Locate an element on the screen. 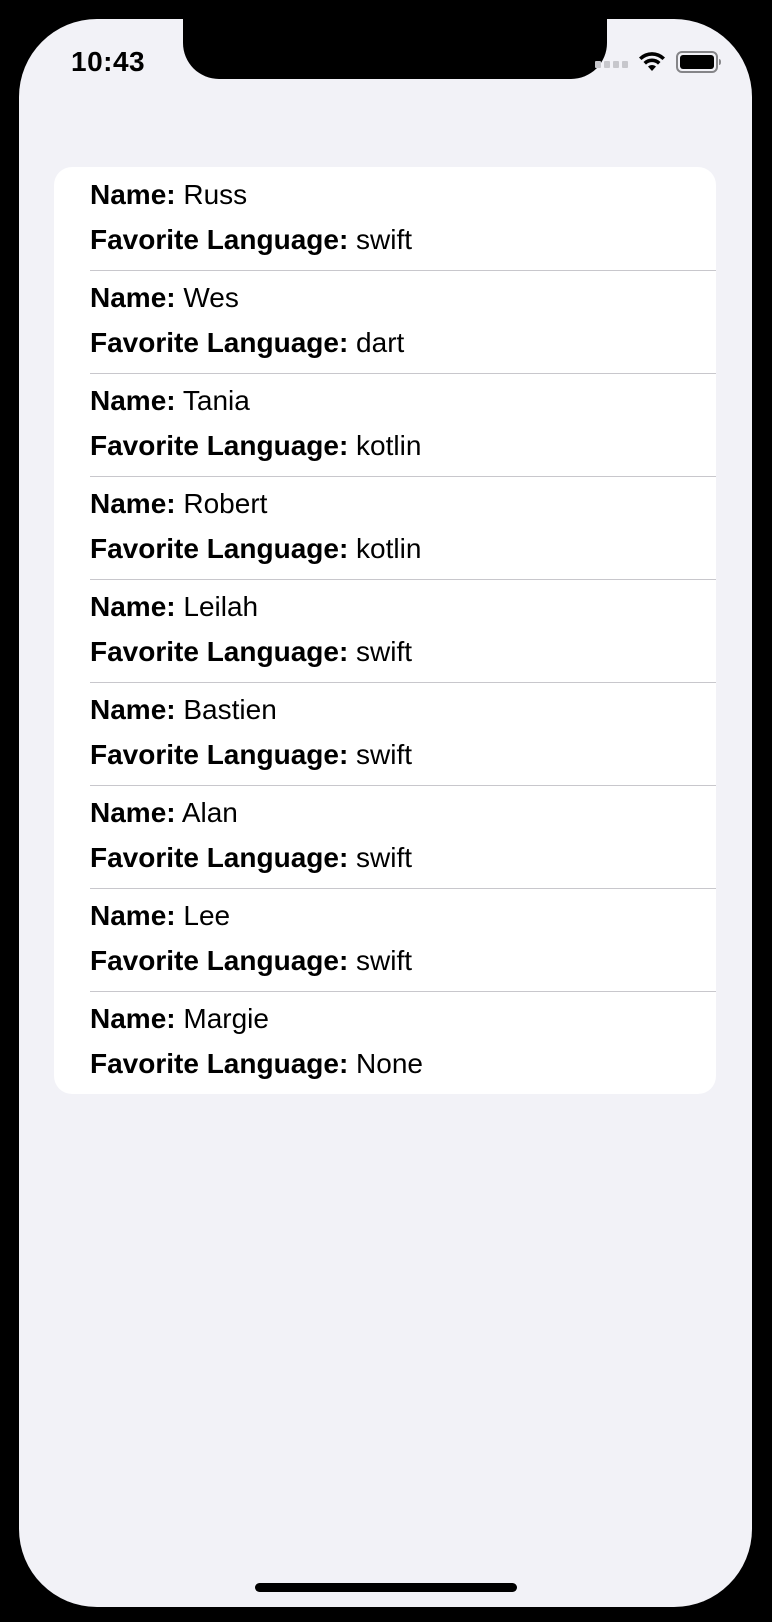  list-item: Name: Robert Favorite Language: kotlin is located at coordinates (385, 527).